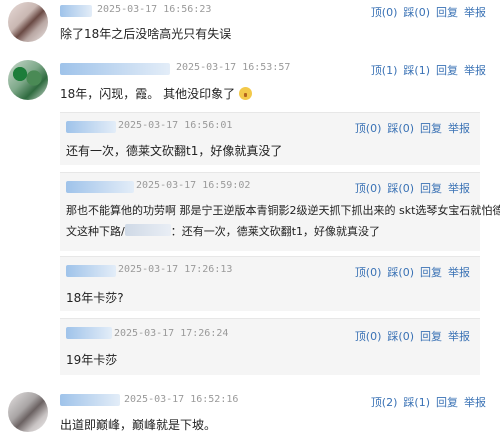 Image resolution: width=500 pixels, height=440 pixels. I want to click on reply-text: 18年卡莎?, so click(95, 298).